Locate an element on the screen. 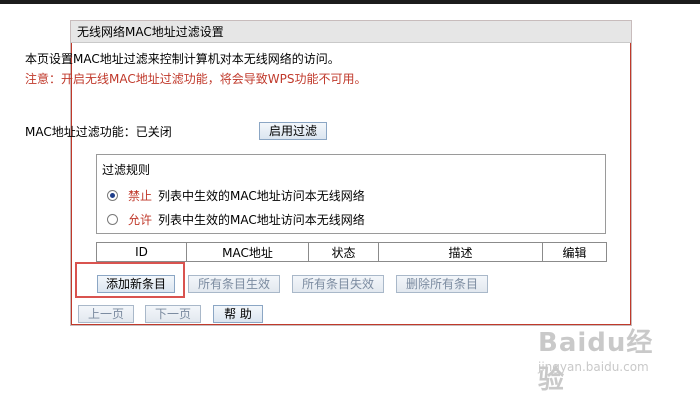  column-id: ID is located at coordinates (141, 252).